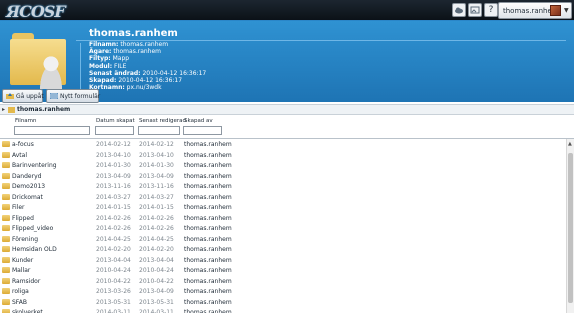 The image size is (574, 313). What do you see at coordinates (283, 207) in the screenshot?
I see `table-row: Filer 2014-01-15 2014-01-15 thomas.ranhem` at bounding box center [283, 207].